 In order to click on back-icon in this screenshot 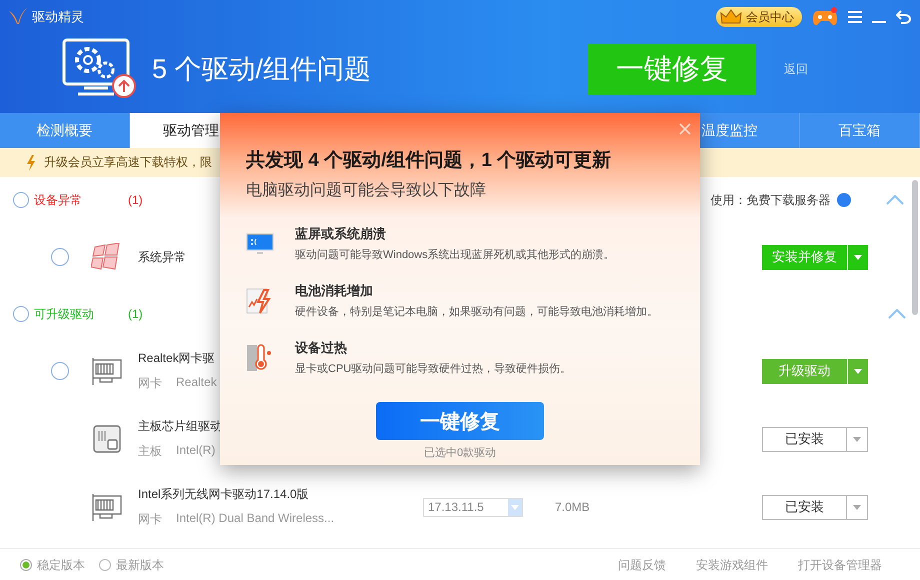, I will do `click(904, 17)`.